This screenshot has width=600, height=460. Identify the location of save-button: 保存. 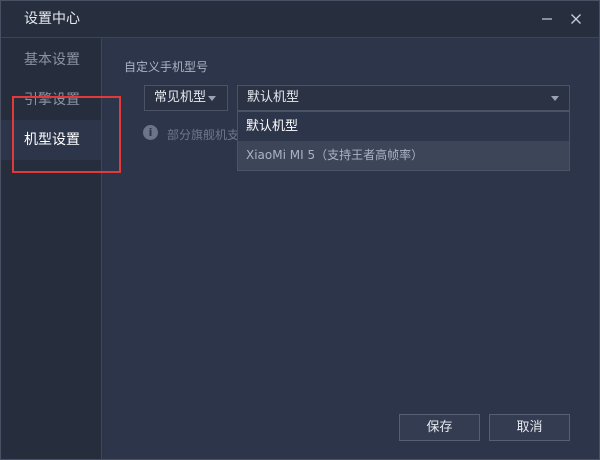
(439, 427).